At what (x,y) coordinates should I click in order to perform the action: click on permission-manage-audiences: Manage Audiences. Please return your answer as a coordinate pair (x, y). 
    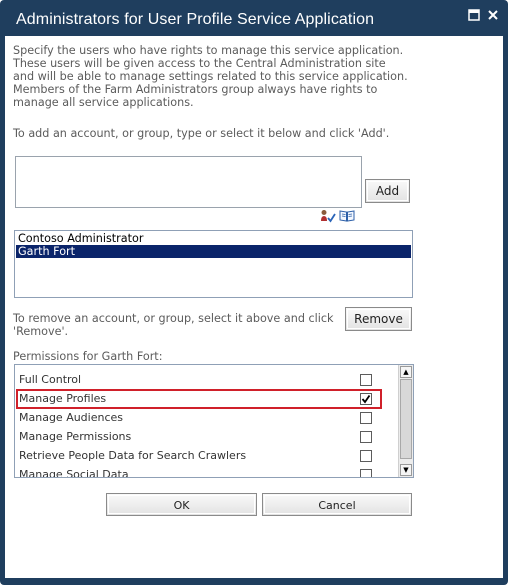
    Looking at the image, I should click on (209, 417).